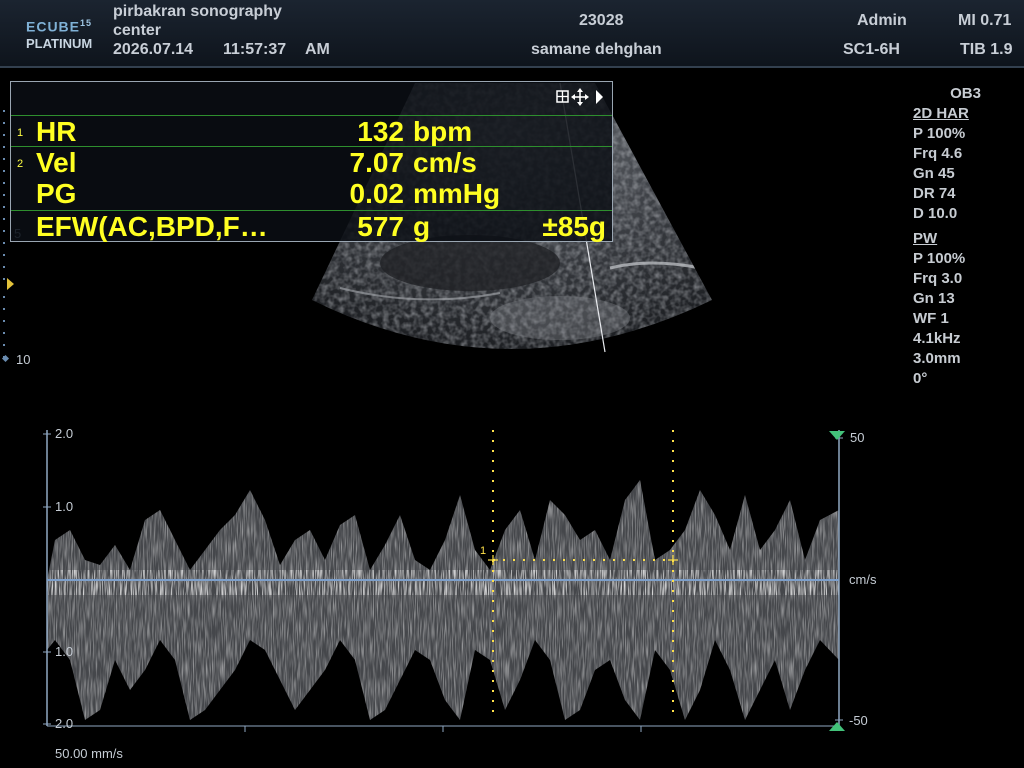  Describe the element at coordinates (56, 162) in the screenshot. I see `measurement-name: Vel` at that location.